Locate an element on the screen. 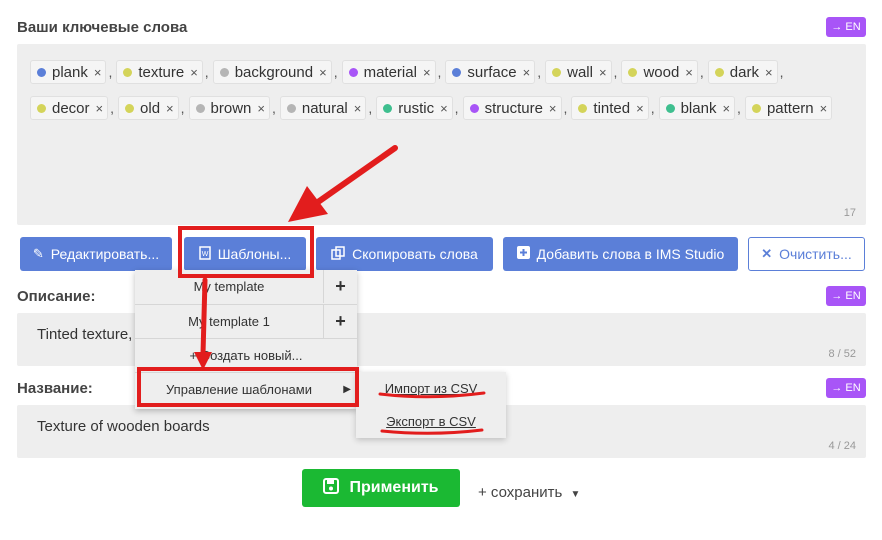 Image resolution: width=882 pixels, height=540 pixels. name-count: 4 / 24 is located at coordinates (842, 446).